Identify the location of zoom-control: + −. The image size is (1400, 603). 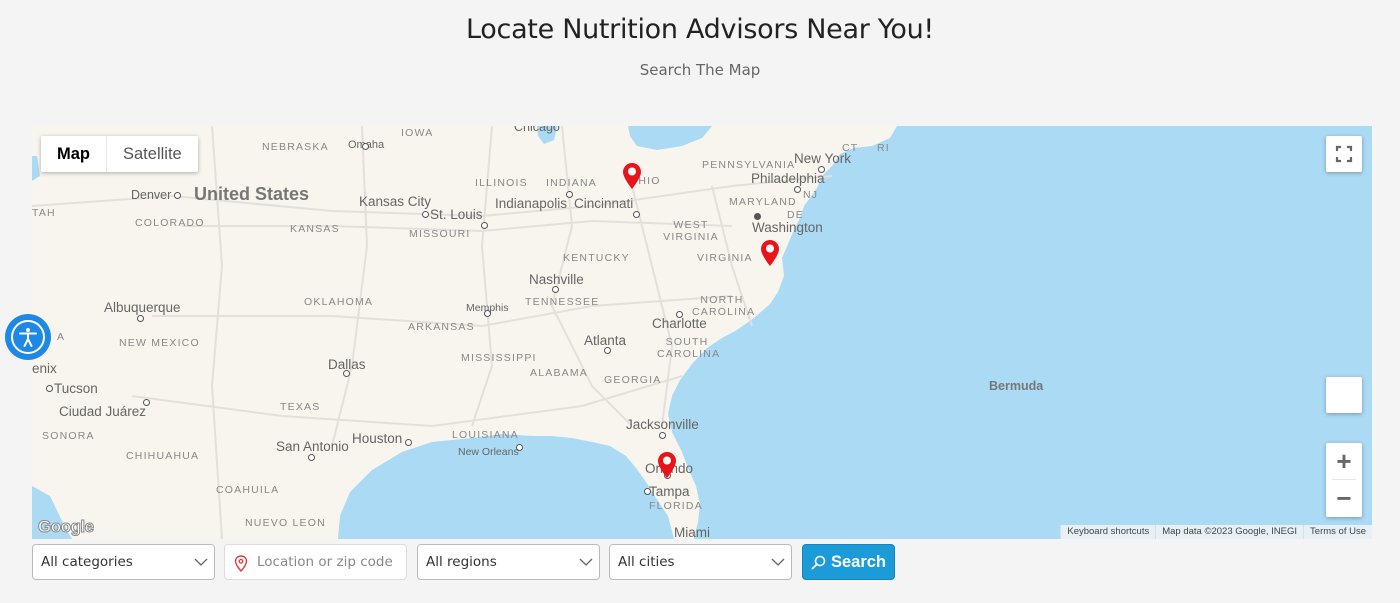
(1344, 480).